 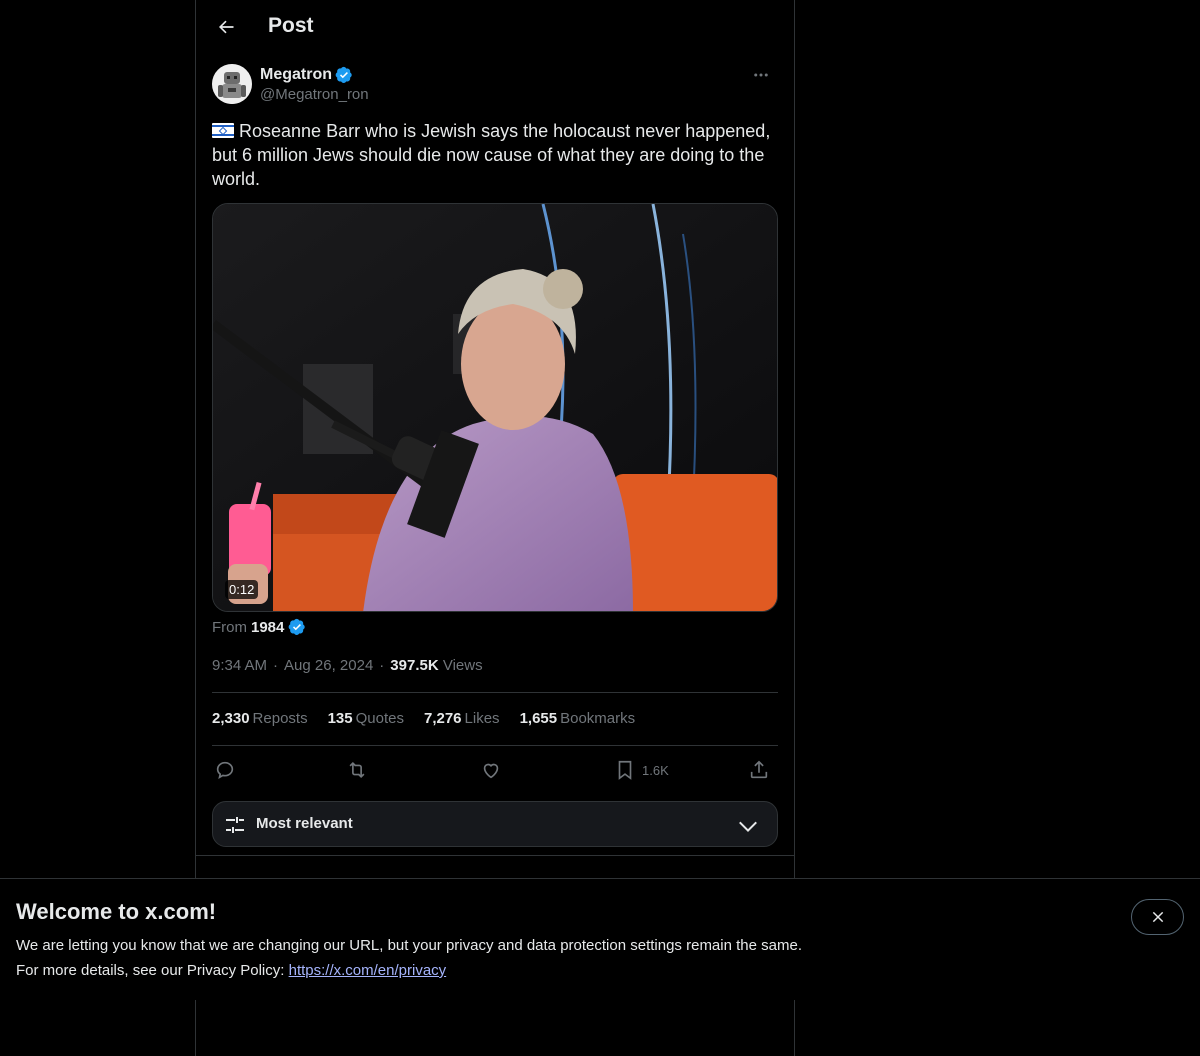 I want to click on share-icon, so click(x=759, y=769).